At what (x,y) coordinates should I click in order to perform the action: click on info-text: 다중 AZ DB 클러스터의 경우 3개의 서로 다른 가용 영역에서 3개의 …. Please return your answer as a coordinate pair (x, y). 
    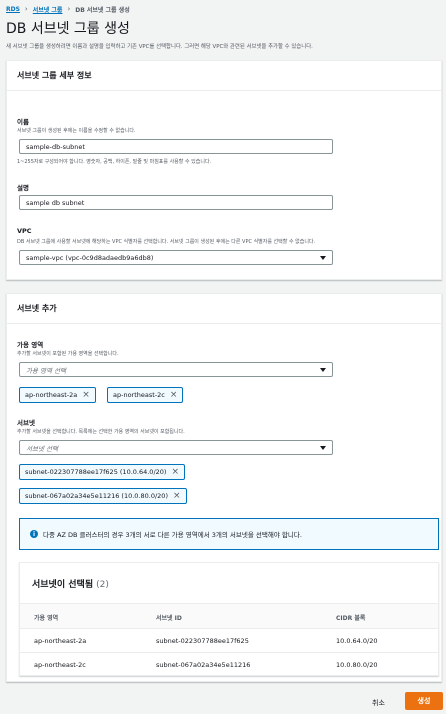
    Looking at the image, I should click on (172, 535).